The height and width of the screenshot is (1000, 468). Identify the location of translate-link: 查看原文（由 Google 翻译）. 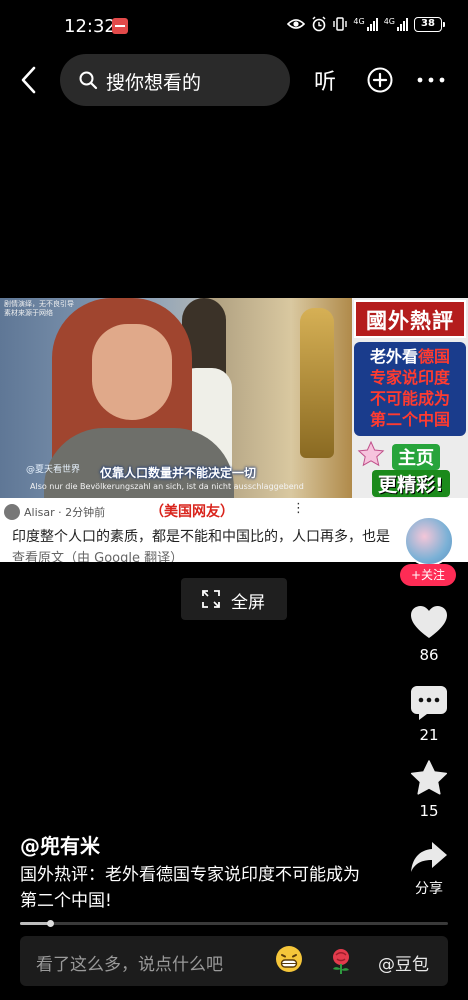
(98, 556).